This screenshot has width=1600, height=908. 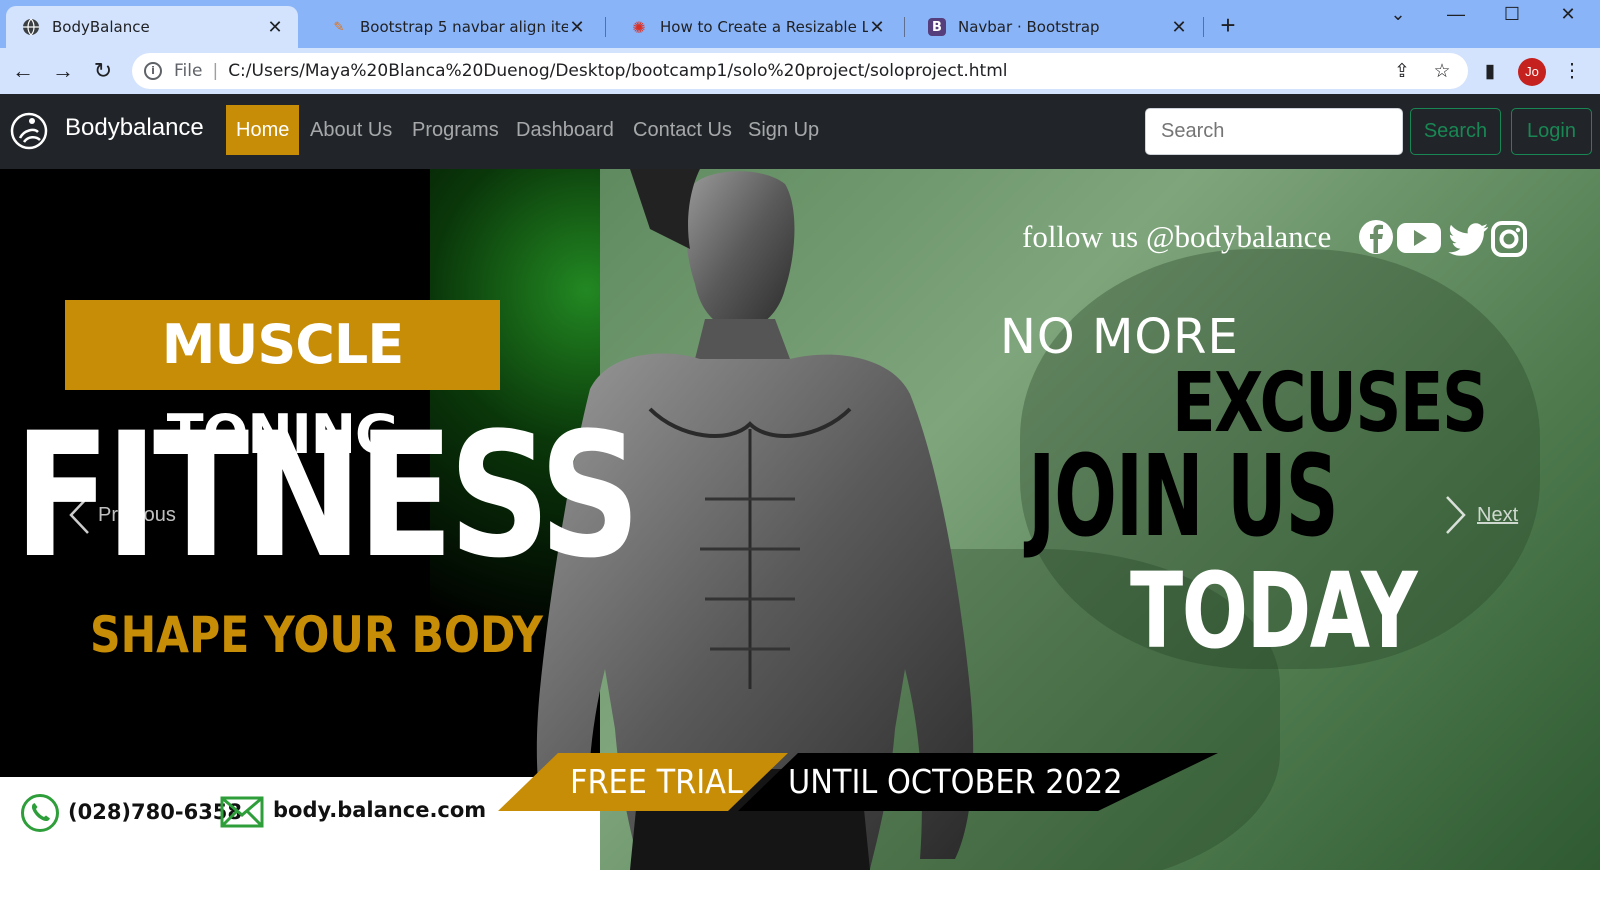 I want to click on globe-icon, so click(x=31, y=27).